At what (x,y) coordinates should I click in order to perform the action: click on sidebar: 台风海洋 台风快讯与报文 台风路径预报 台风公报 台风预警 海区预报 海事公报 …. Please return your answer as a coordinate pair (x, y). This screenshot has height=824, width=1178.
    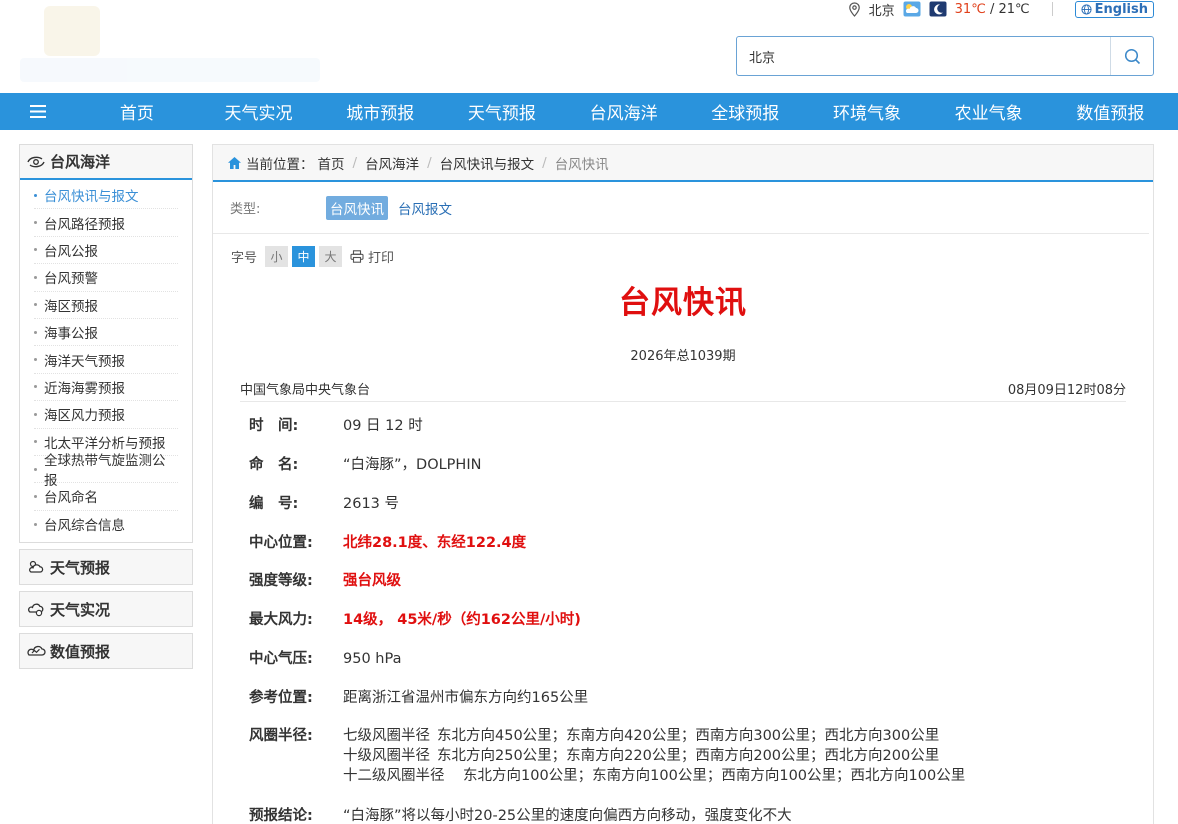
    Looking at the image, I should click on (106, 407).